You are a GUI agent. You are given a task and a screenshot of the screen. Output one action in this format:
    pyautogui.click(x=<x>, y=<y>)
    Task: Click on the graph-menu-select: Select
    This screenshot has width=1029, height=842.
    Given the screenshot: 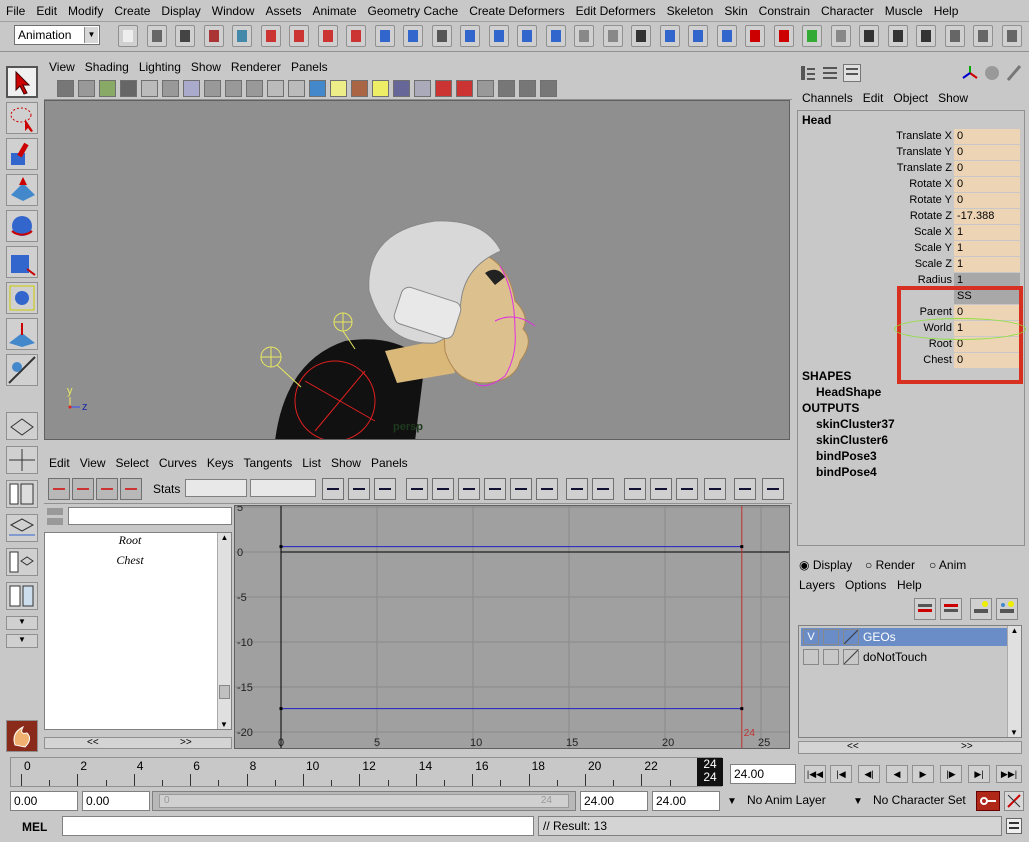 What is the action you would take?
    pyautogui.click(x=131, y=463)
    